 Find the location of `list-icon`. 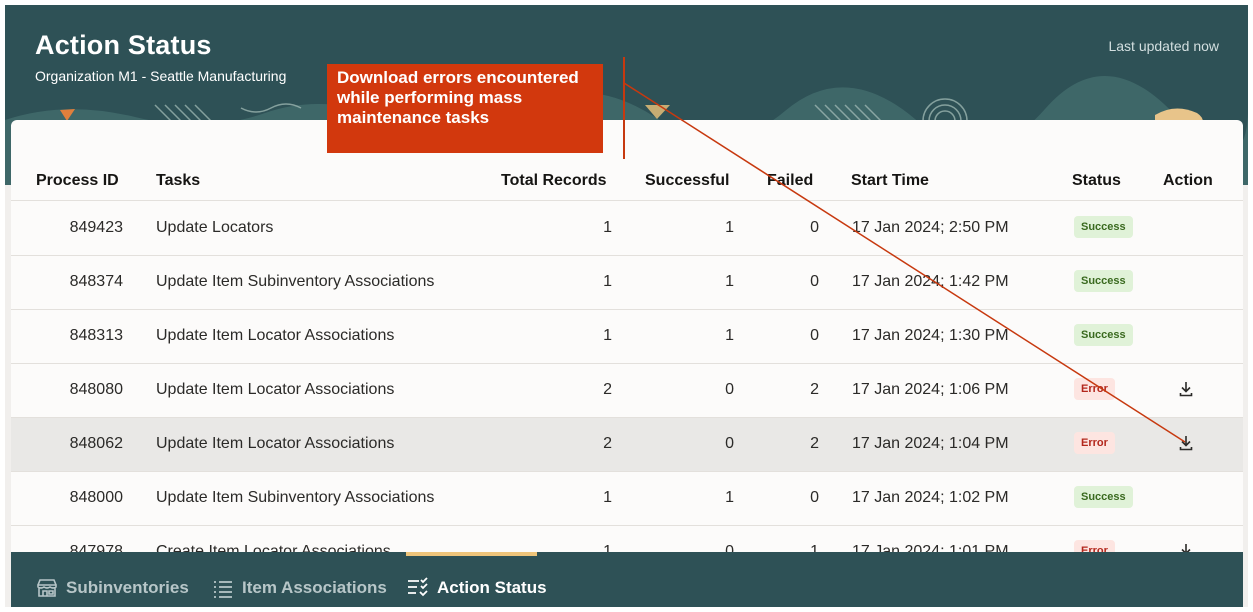

list-icon is located at coordinates (223, 589).